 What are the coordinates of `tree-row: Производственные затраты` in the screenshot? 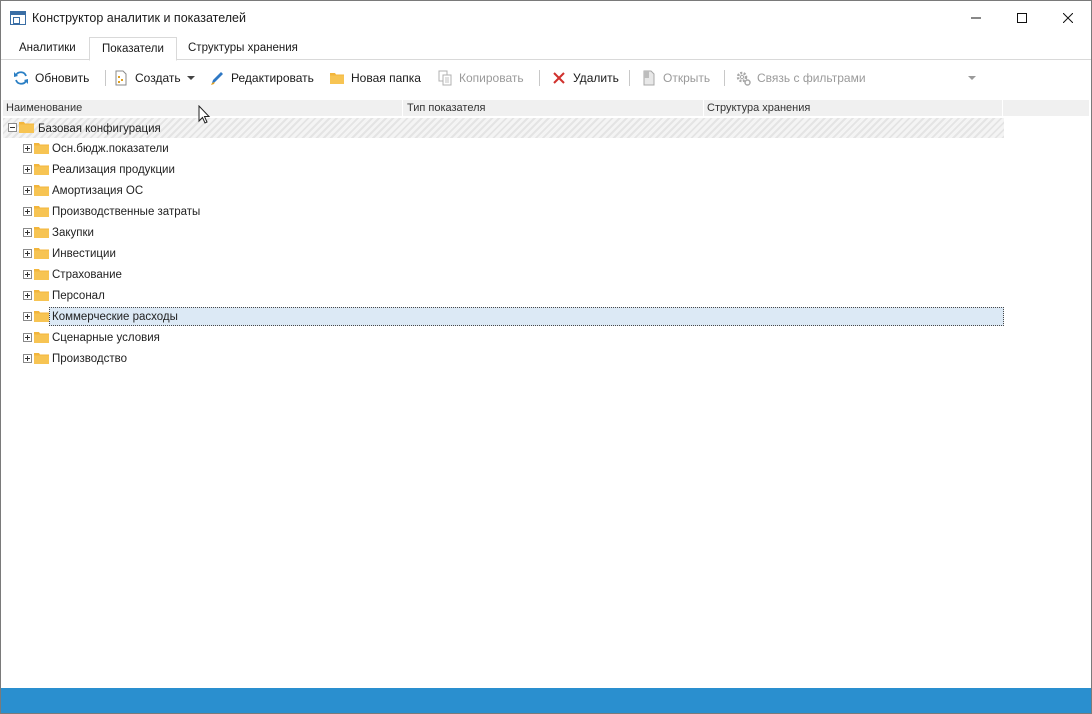 It's located at (503, 211).